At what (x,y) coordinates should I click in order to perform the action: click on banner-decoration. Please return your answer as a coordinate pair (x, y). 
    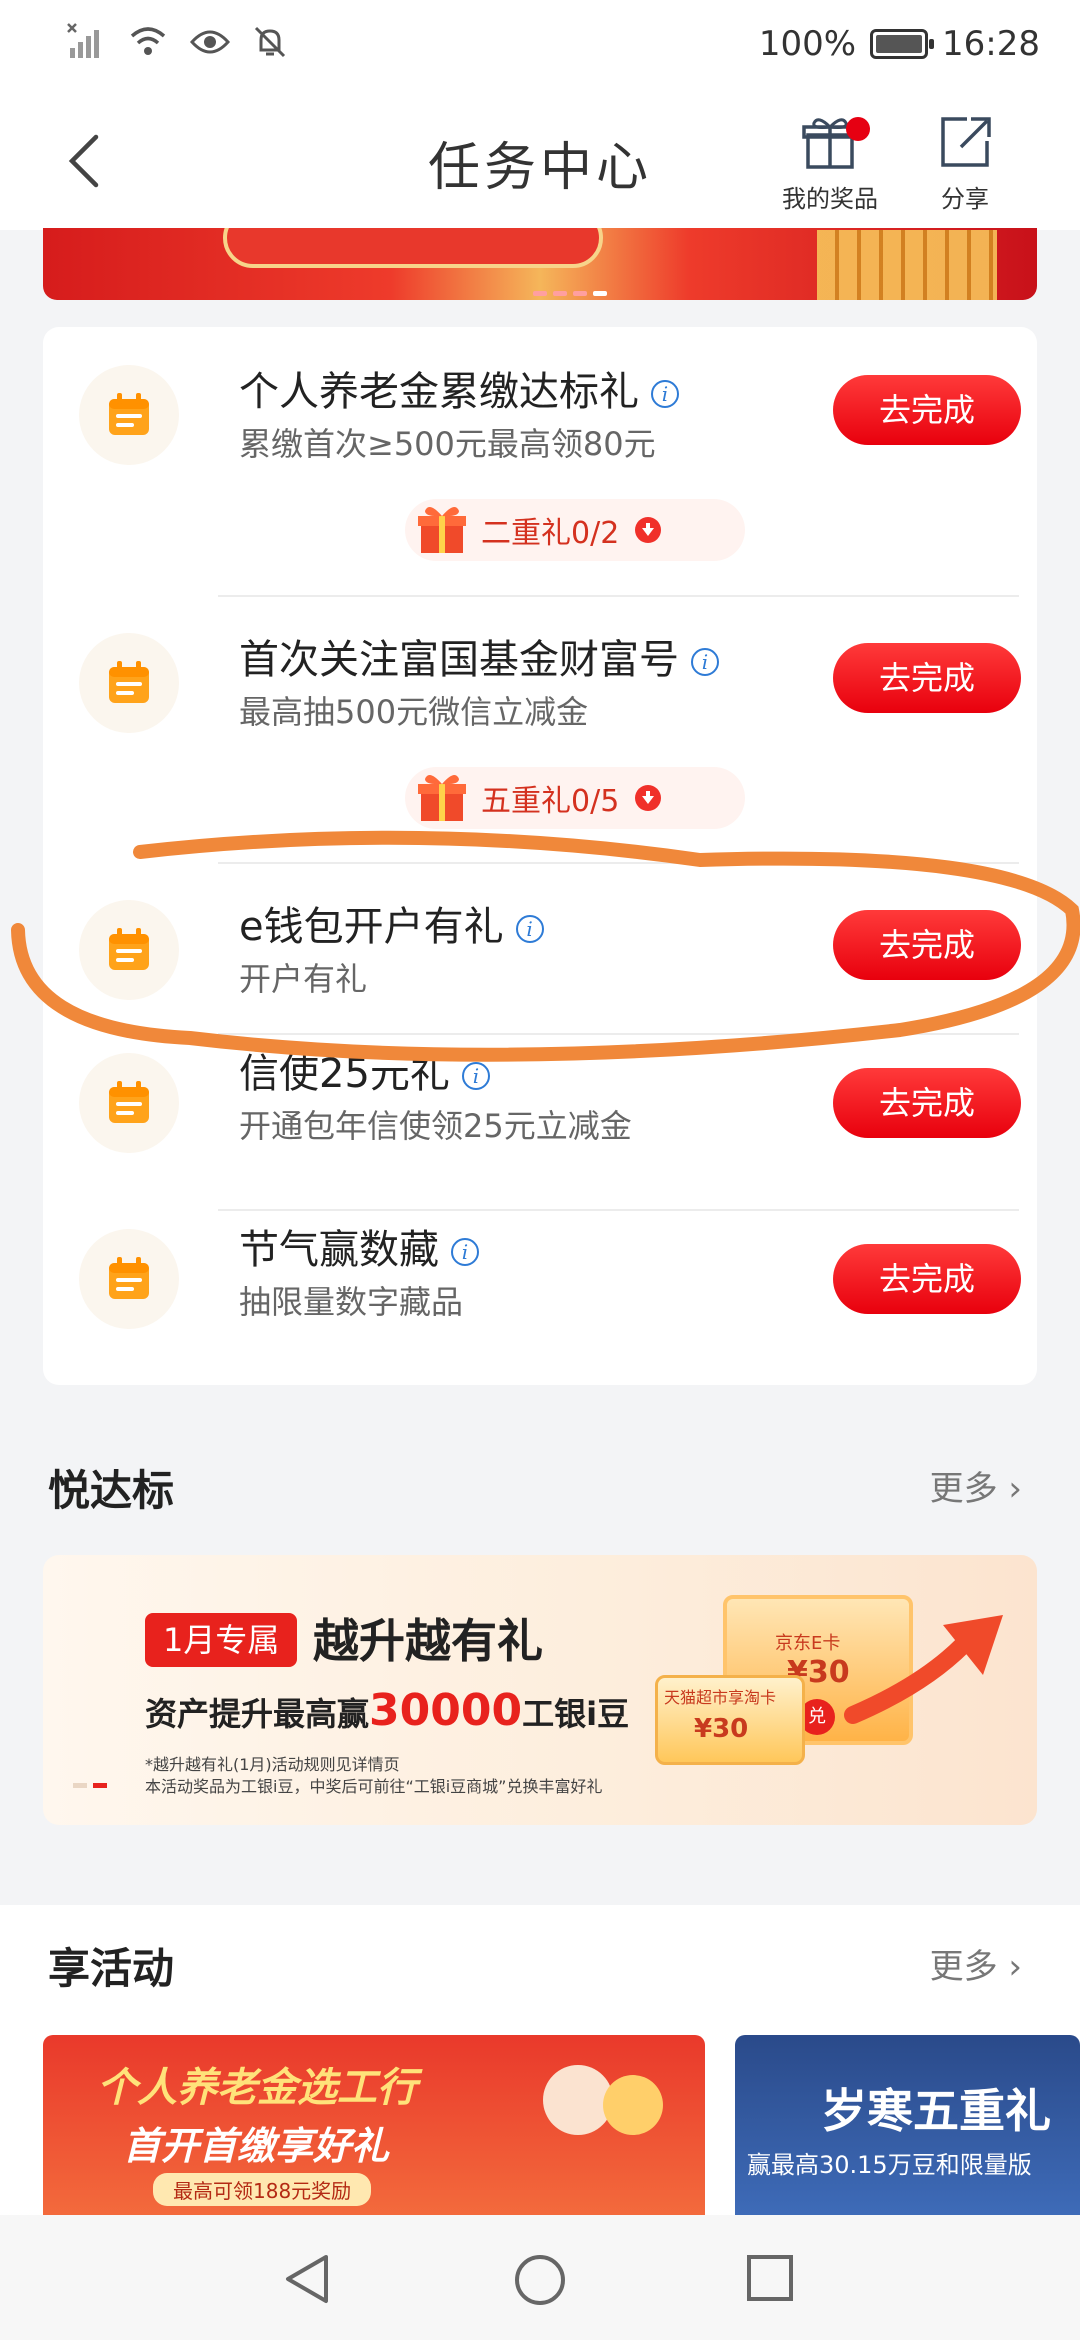
    Looking at the image, I should click on (907, 265).